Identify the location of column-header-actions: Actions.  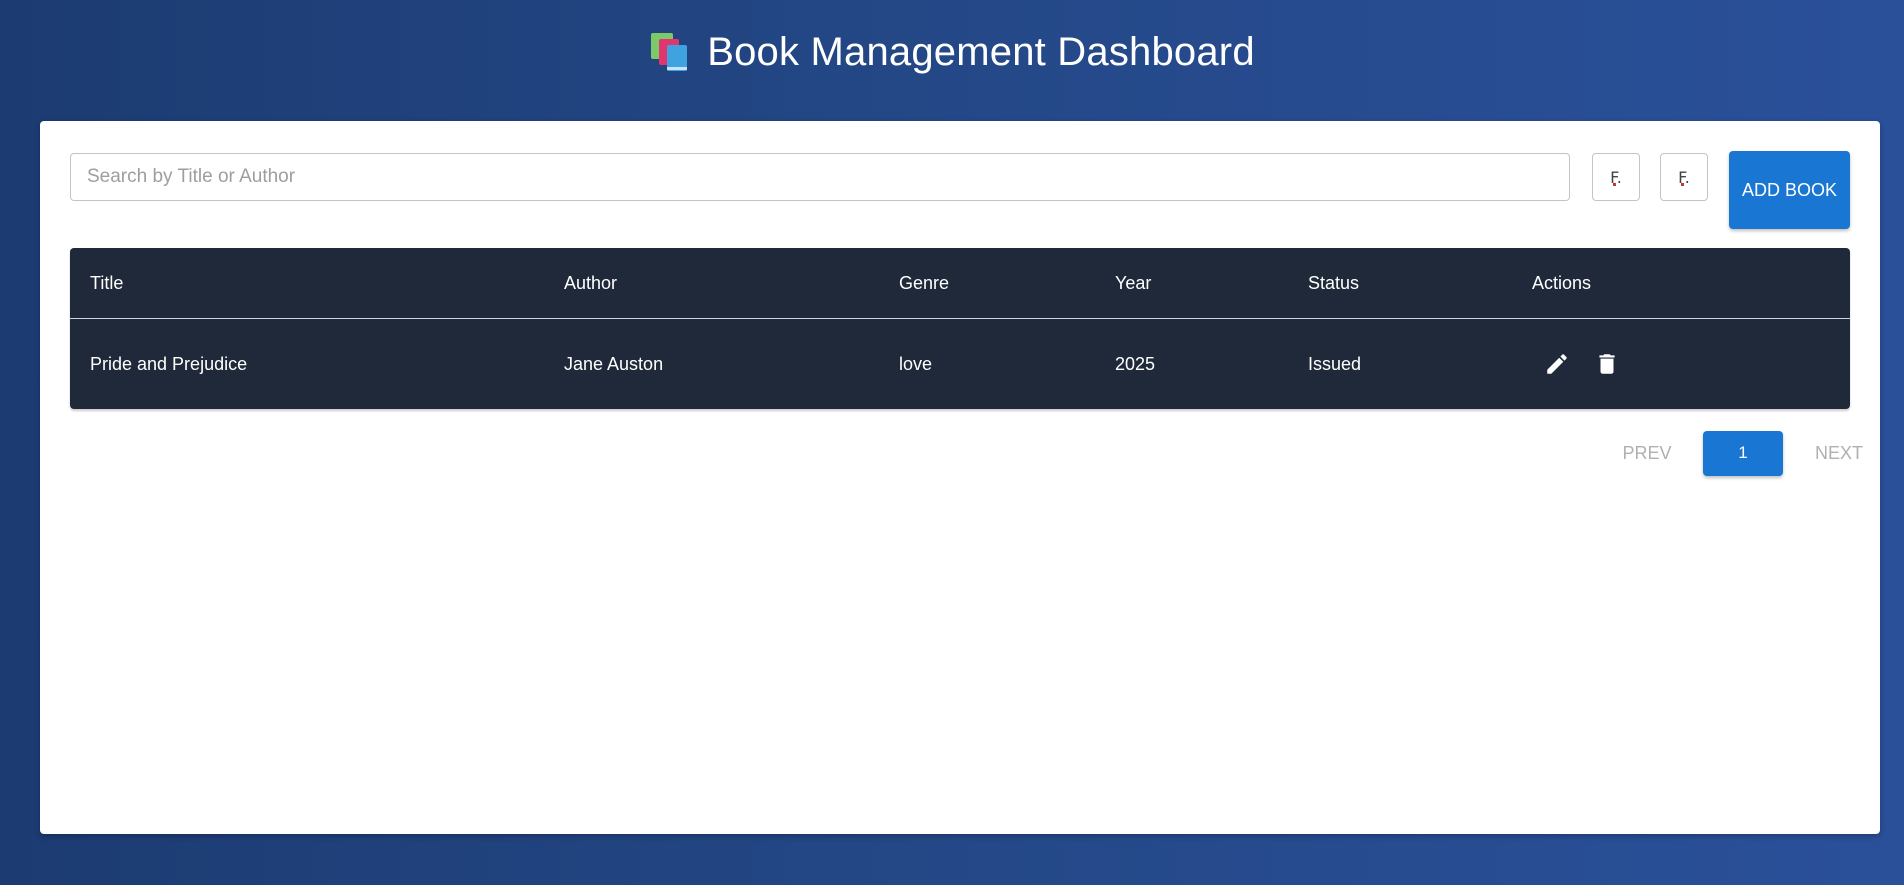
(1681, 283).